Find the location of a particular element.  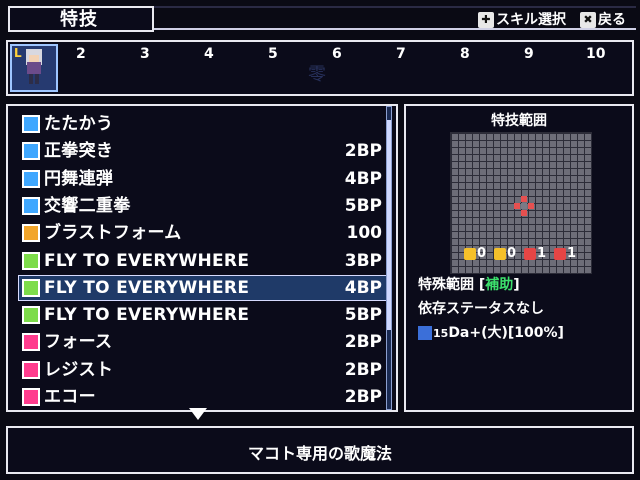

hint-skill-select-label: スキル選択 is located at coordinates (531, 20).